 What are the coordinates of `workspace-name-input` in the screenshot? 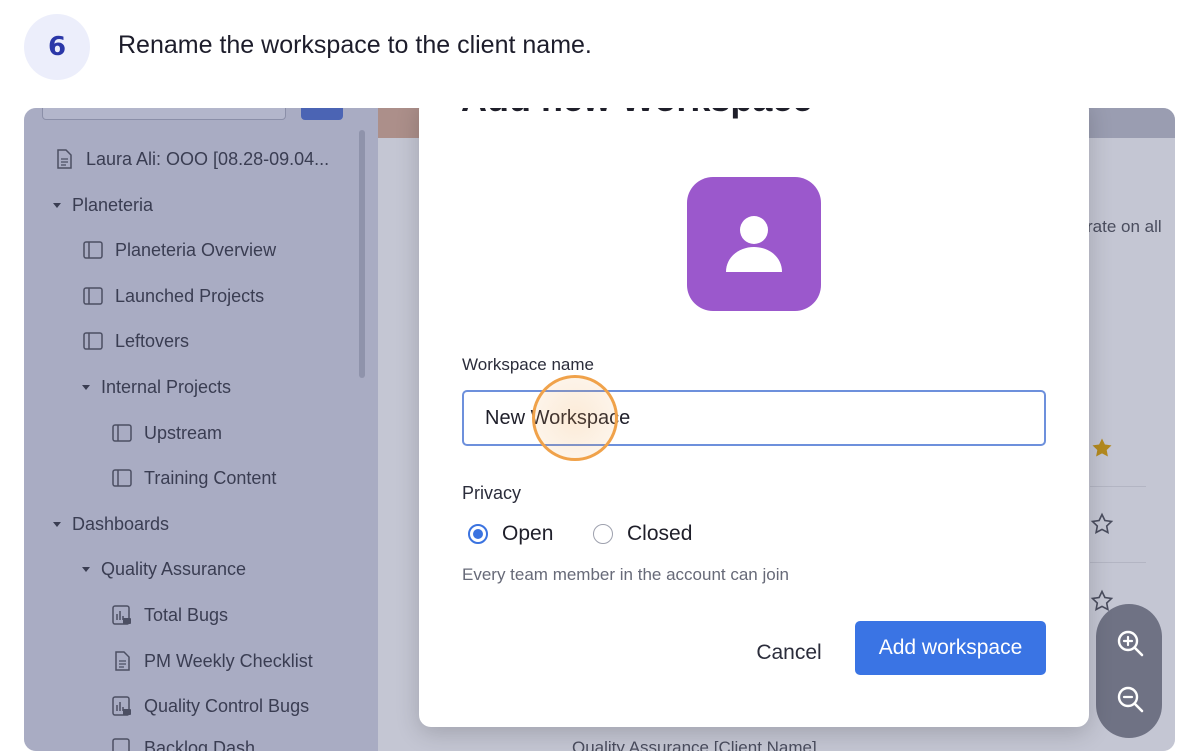 It's located at (754, 418).